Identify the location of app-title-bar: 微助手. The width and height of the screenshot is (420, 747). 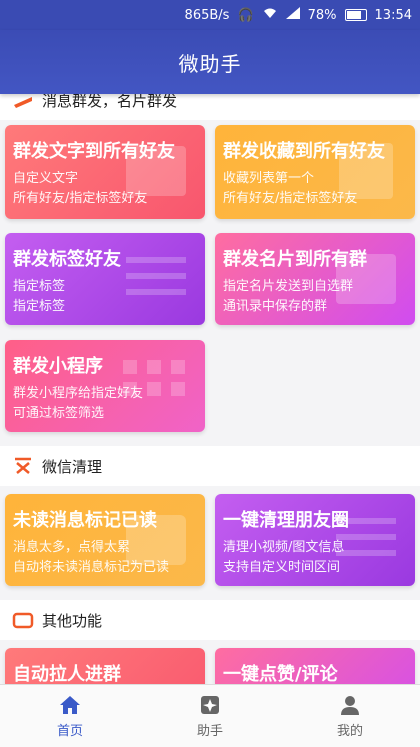
(210, 62).